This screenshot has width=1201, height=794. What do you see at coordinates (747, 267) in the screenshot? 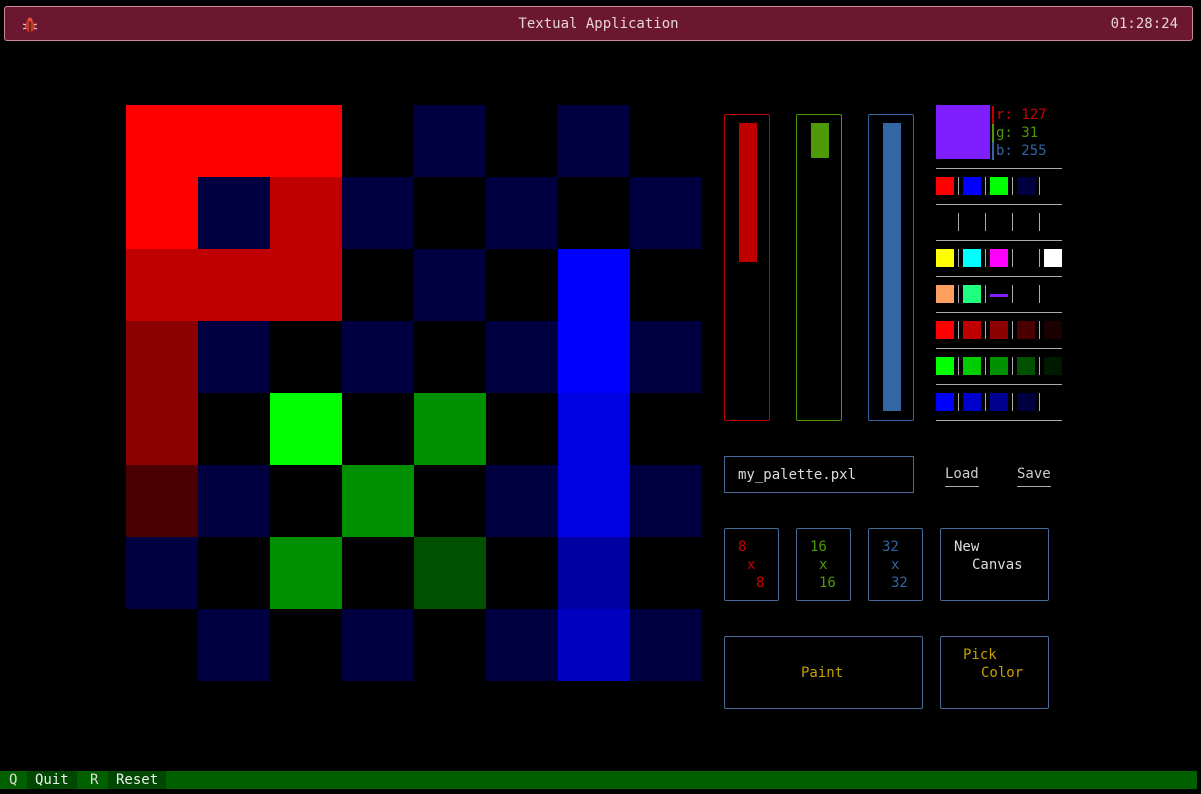
I see `red-slider` at bounding box center [747, 267].